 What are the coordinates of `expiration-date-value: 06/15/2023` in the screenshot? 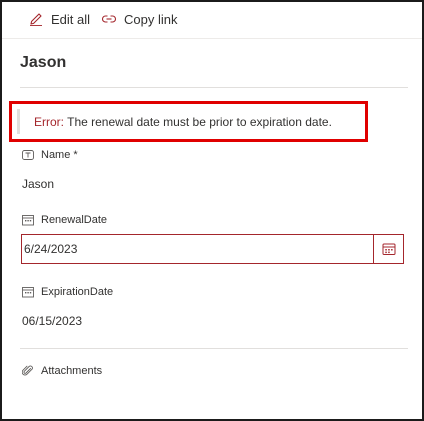 It's located at (52, 321).